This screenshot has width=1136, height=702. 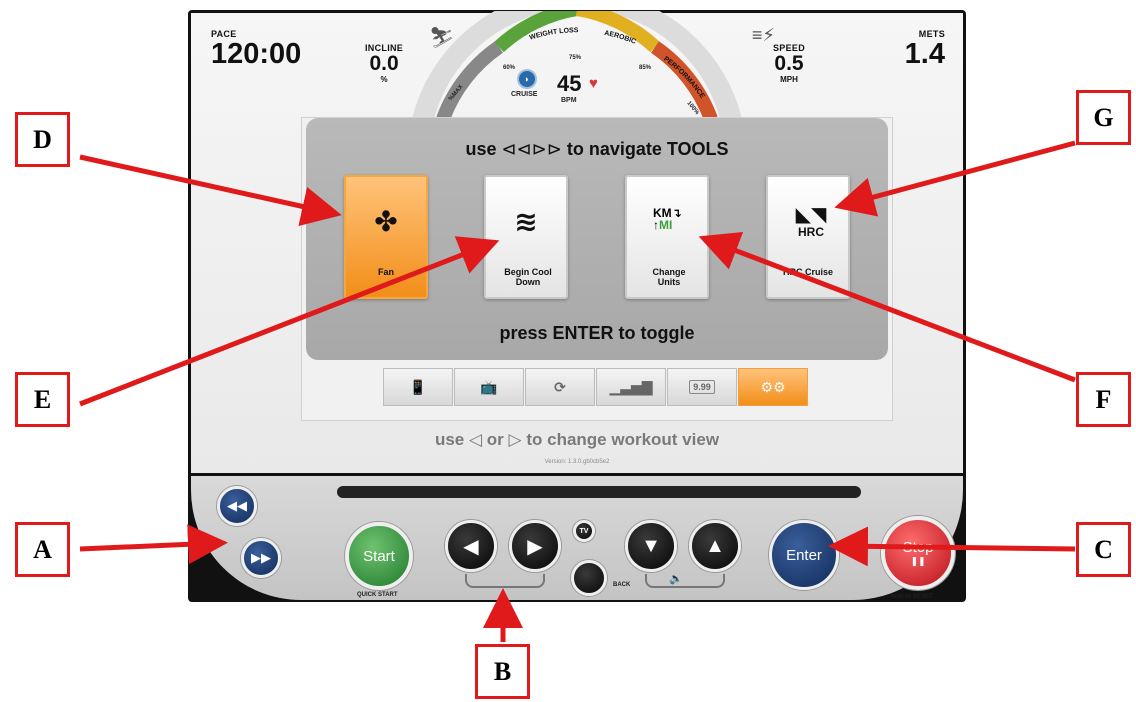 I want to click on tab-loop: ⟳, so click(x=560, y=387).